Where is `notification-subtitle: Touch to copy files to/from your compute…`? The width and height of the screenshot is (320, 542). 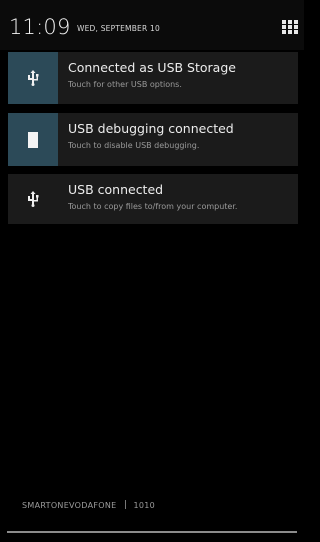
notification-subtitle: Touch to copy files to/from your compute… is located at coordinates (153, 206).